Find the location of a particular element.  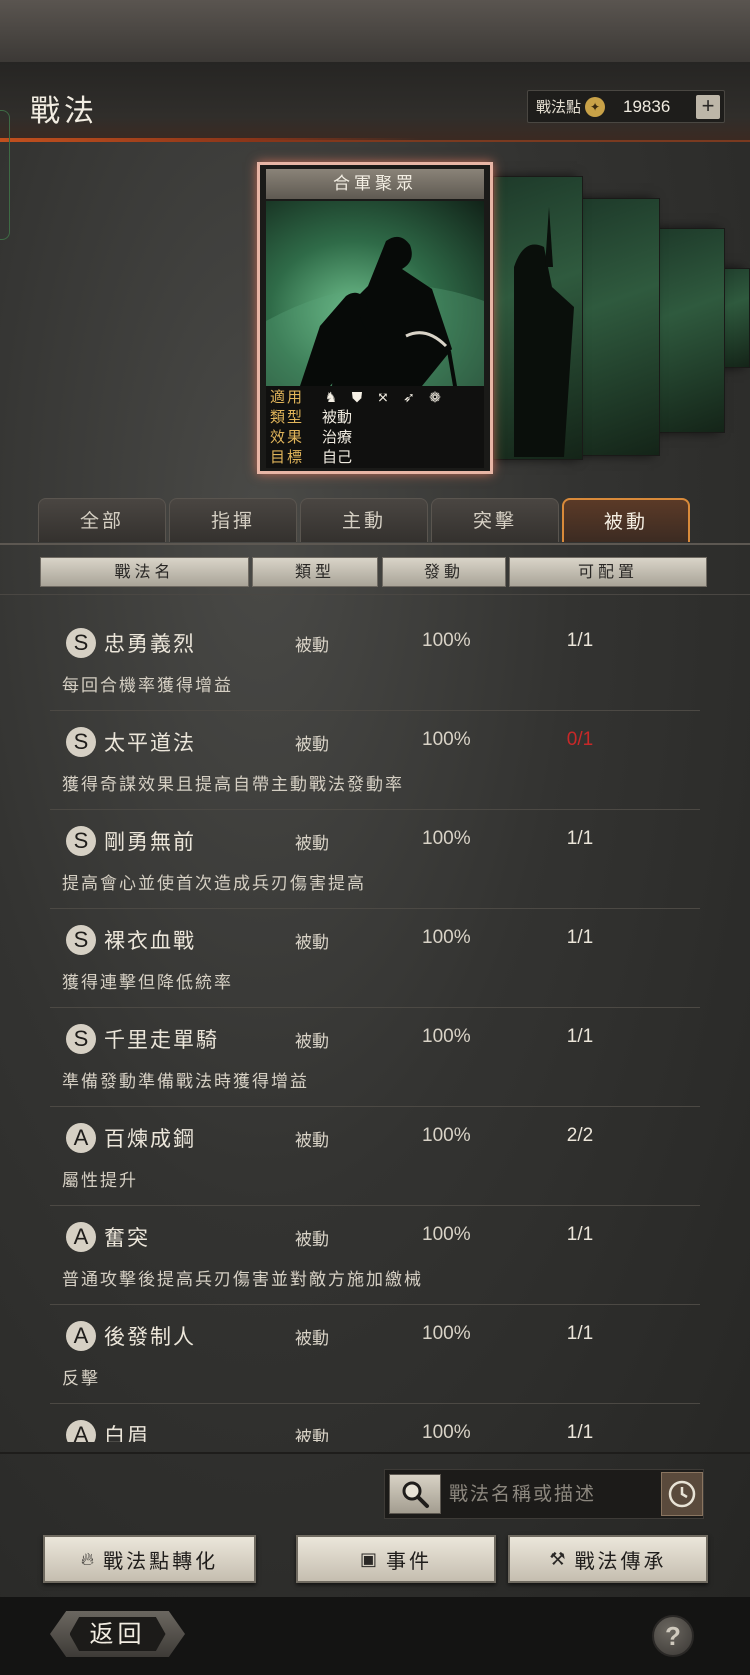

tab-assault: 突擊 is located at coordinates (495, 520).